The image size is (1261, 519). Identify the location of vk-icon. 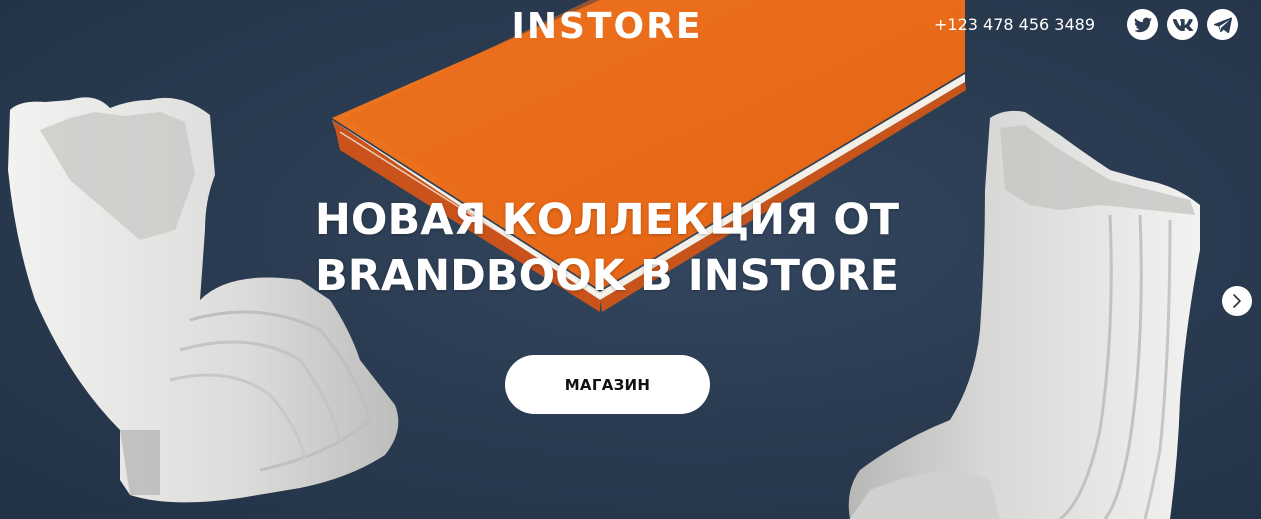
(1182, 24).